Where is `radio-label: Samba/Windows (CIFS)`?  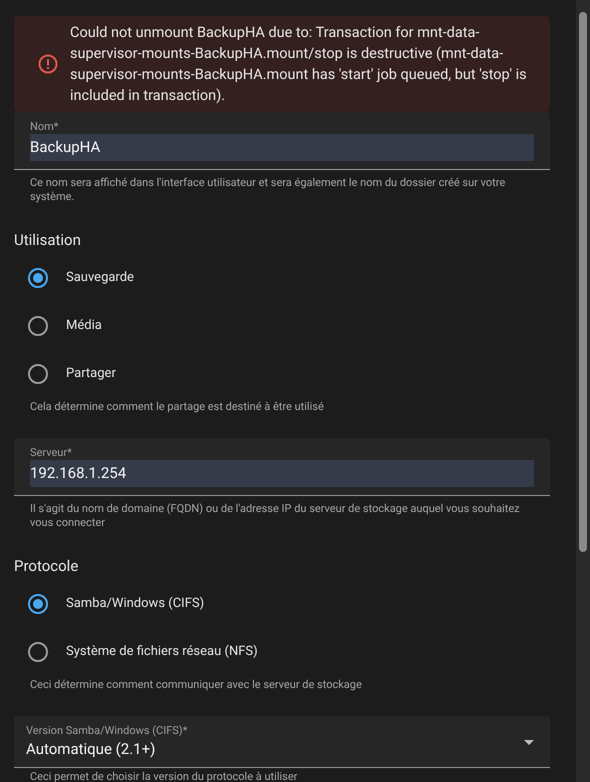
radio-label: Samba/Windows (CIFS) is located at coordinates (135, 604).